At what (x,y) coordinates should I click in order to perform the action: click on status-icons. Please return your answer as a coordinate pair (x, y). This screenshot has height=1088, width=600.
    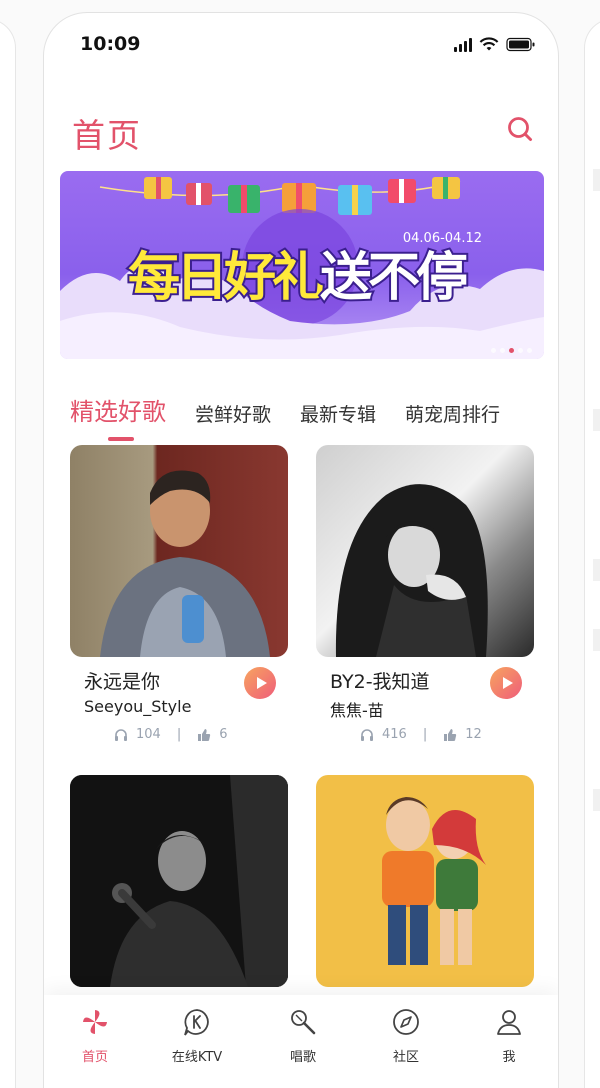
    Looking at the image, I should click on (495, 44).